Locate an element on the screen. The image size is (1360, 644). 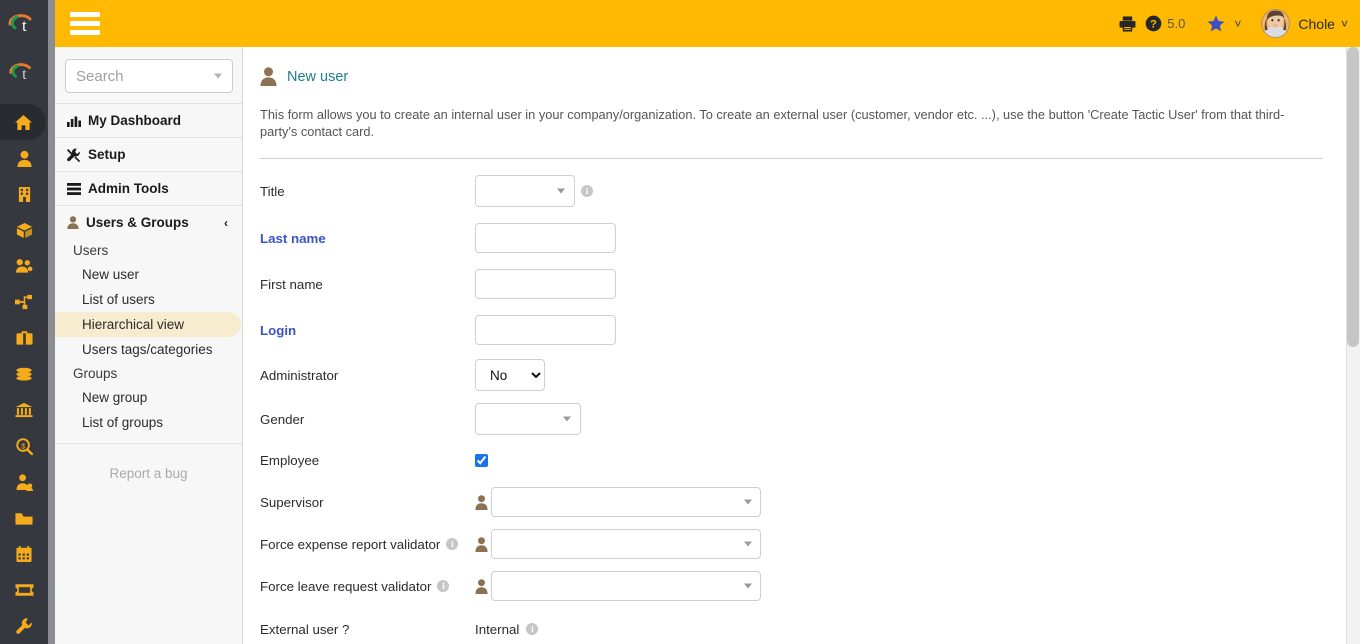
form-row-external-user: External user ? Internal i is located at coordinates (803, 629).